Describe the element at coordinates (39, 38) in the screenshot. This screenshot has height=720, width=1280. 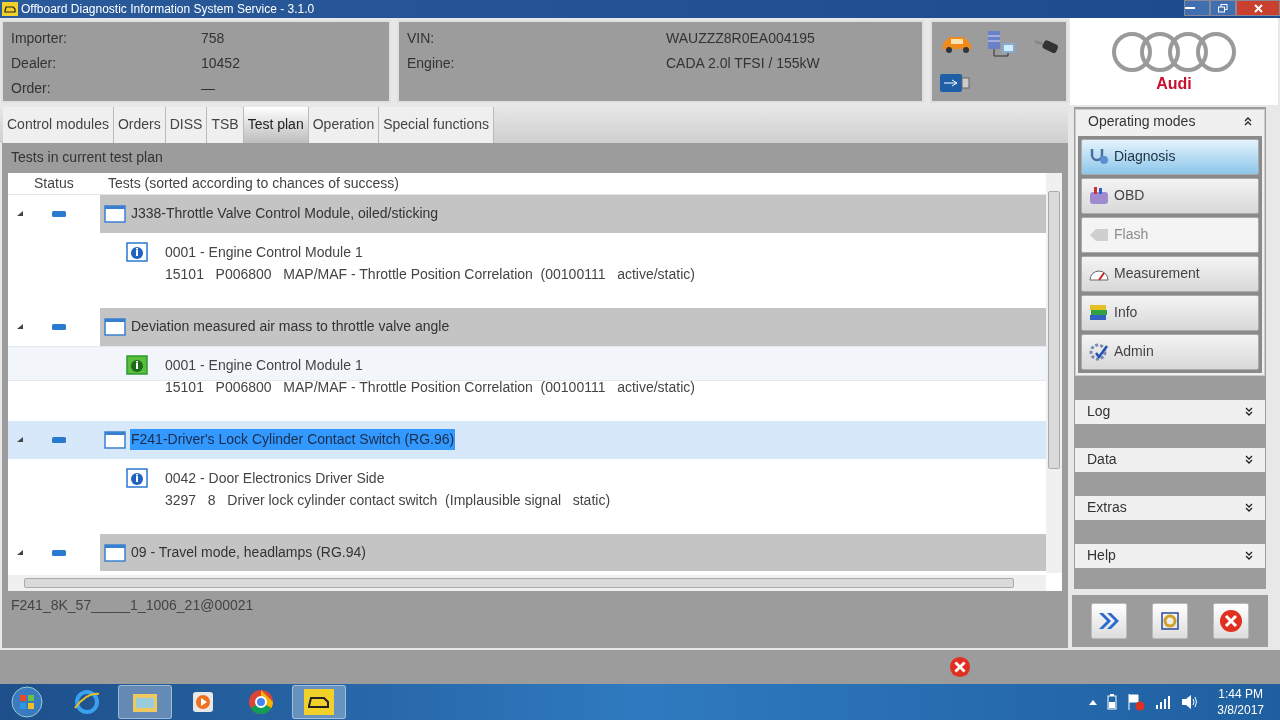
I see `field-label: Importer:` at that location.